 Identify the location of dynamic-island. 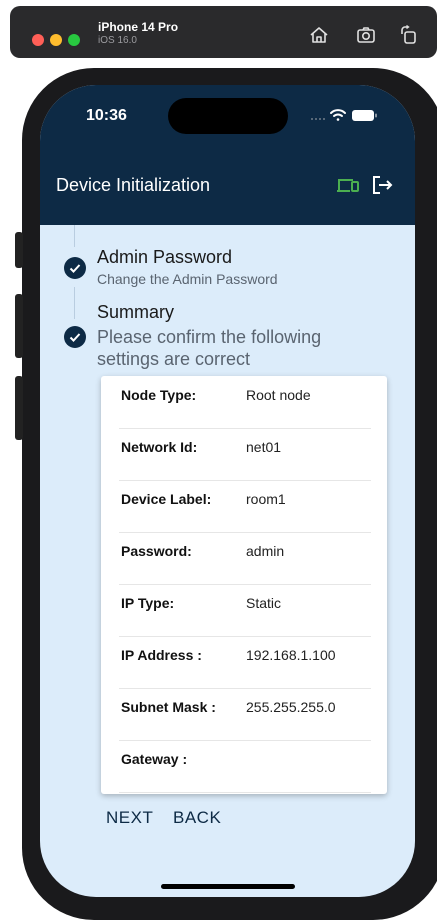
(228, 116).